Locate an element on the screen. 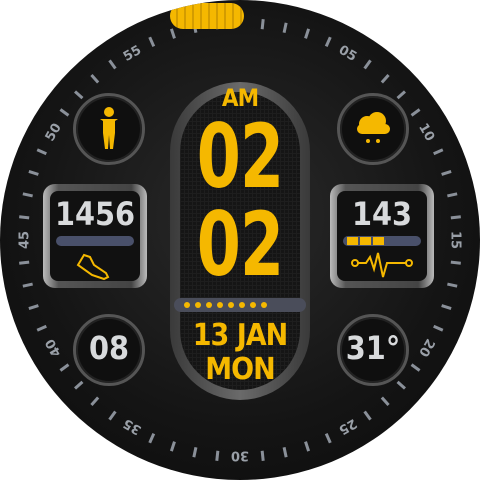 The height and width of the screenshot is (480, 480). steps-complication: 1456 is located at coordinates (95, 236).